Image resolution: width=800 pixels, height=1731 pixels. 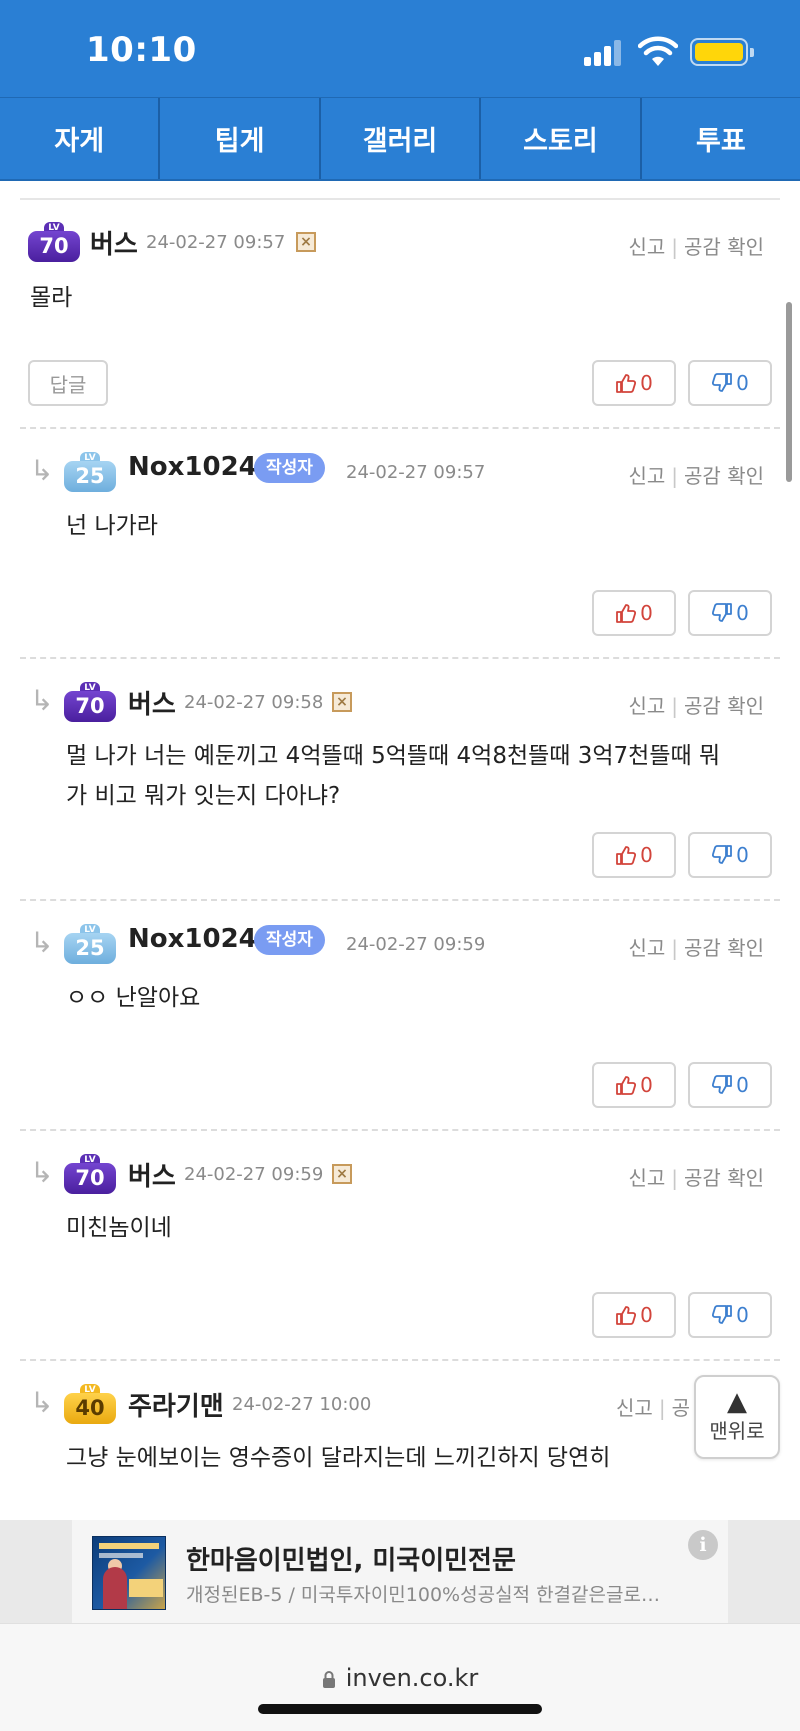 What do you see at coordinates (737, 1402) in the screenshot?
I see `up-arrow-icon: ▲` at bounding box center [737, 1402].